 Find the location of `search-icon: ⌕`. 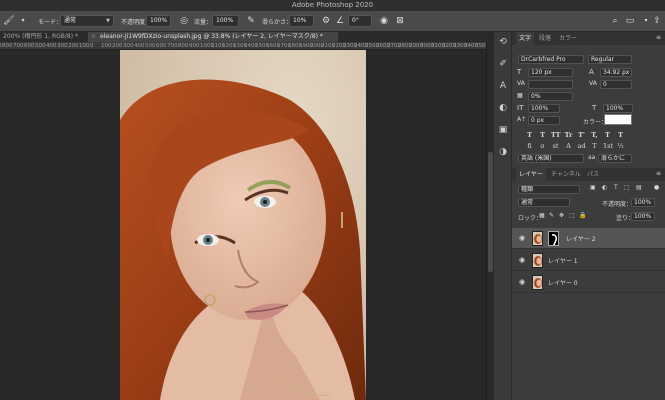

search-icon: ⌕ is located at coordinates (615, 21).